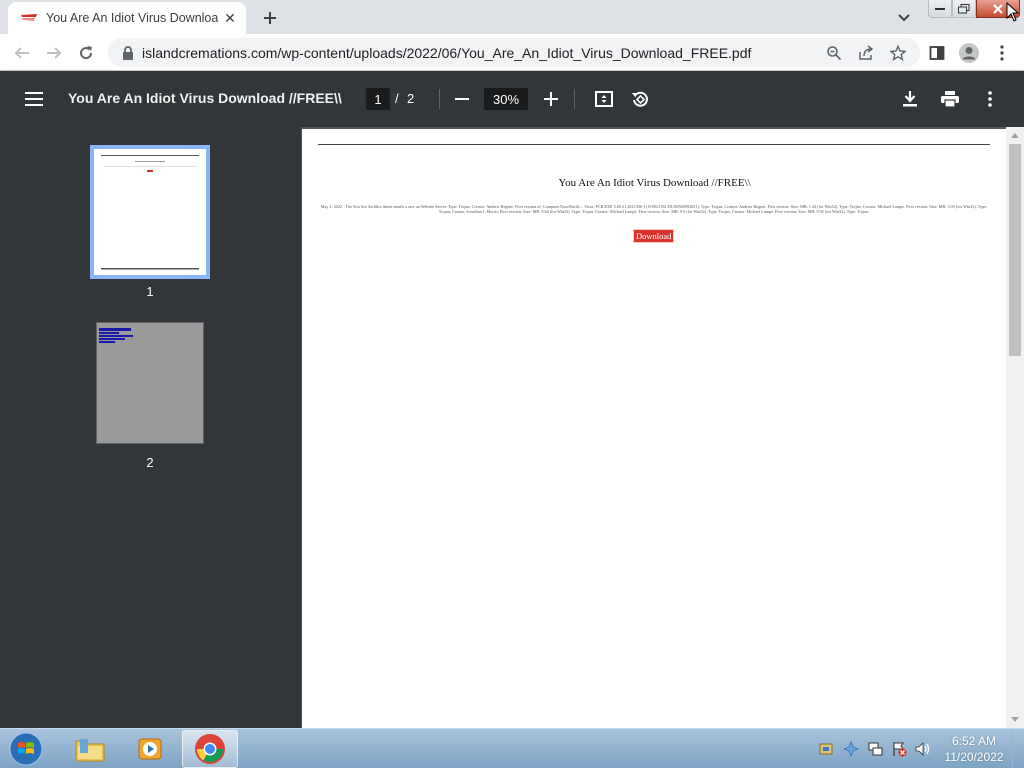 The height and width of the screenshot is (768, 1024). Describe the element at coordinates (26, 749) in the screenshot. I see `start-orb-icon` at that location.